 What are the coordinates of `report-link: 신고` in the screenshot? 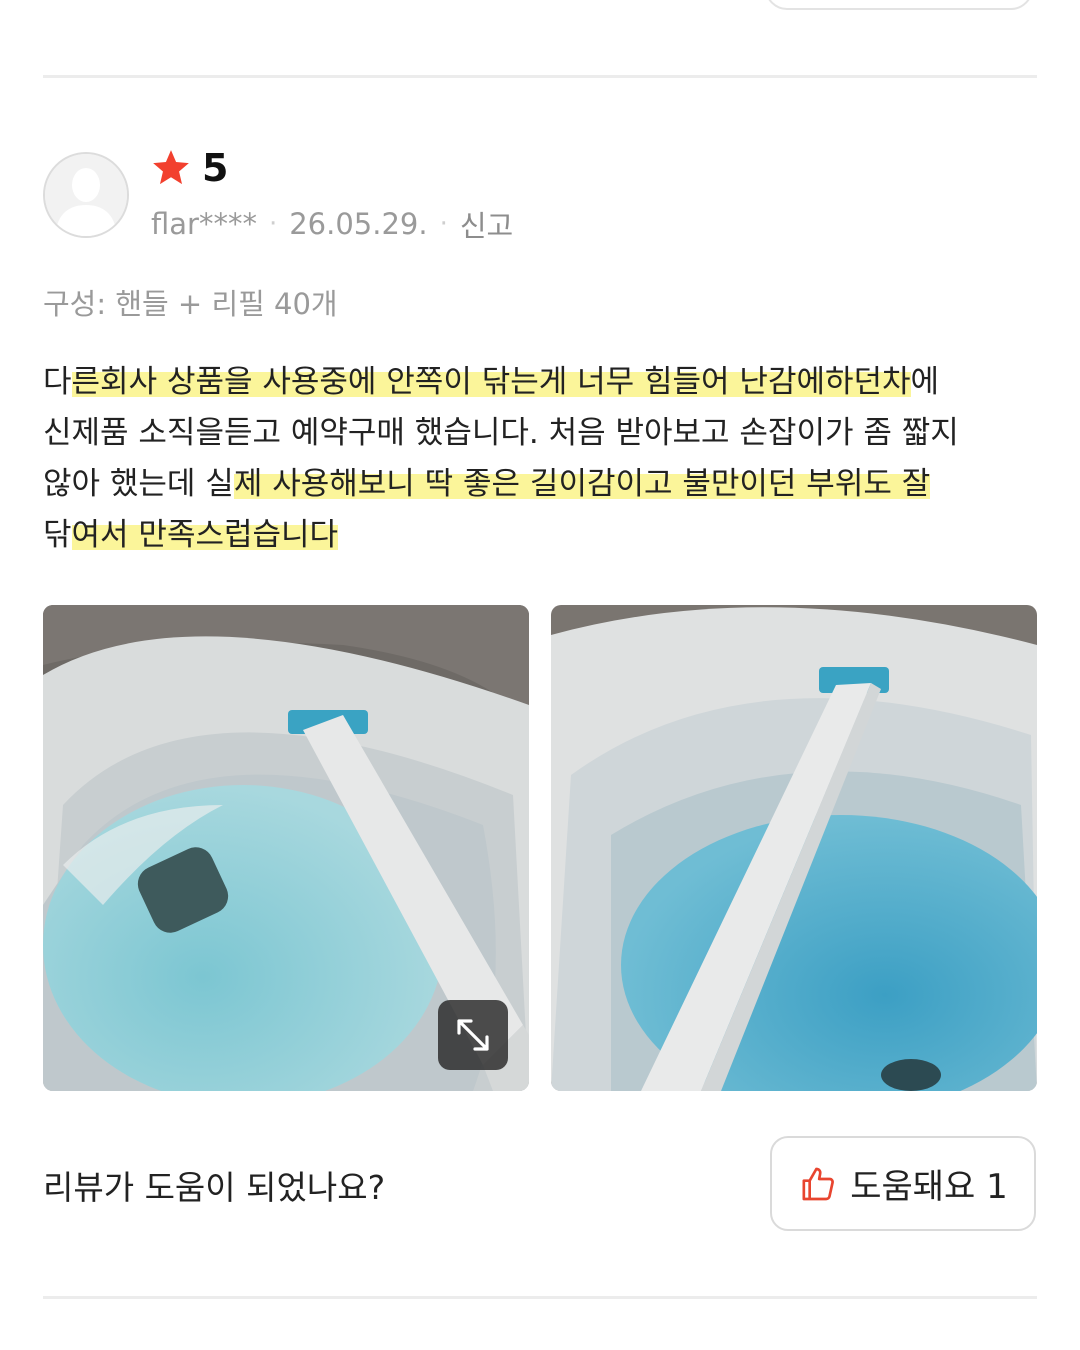 It's located at (486, 224).